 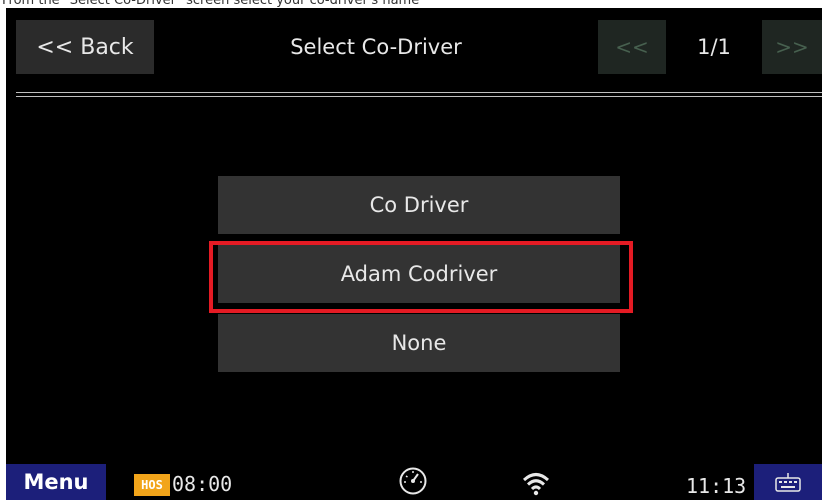 I want to click on back-button: << Back, so click(x=85, y=47).